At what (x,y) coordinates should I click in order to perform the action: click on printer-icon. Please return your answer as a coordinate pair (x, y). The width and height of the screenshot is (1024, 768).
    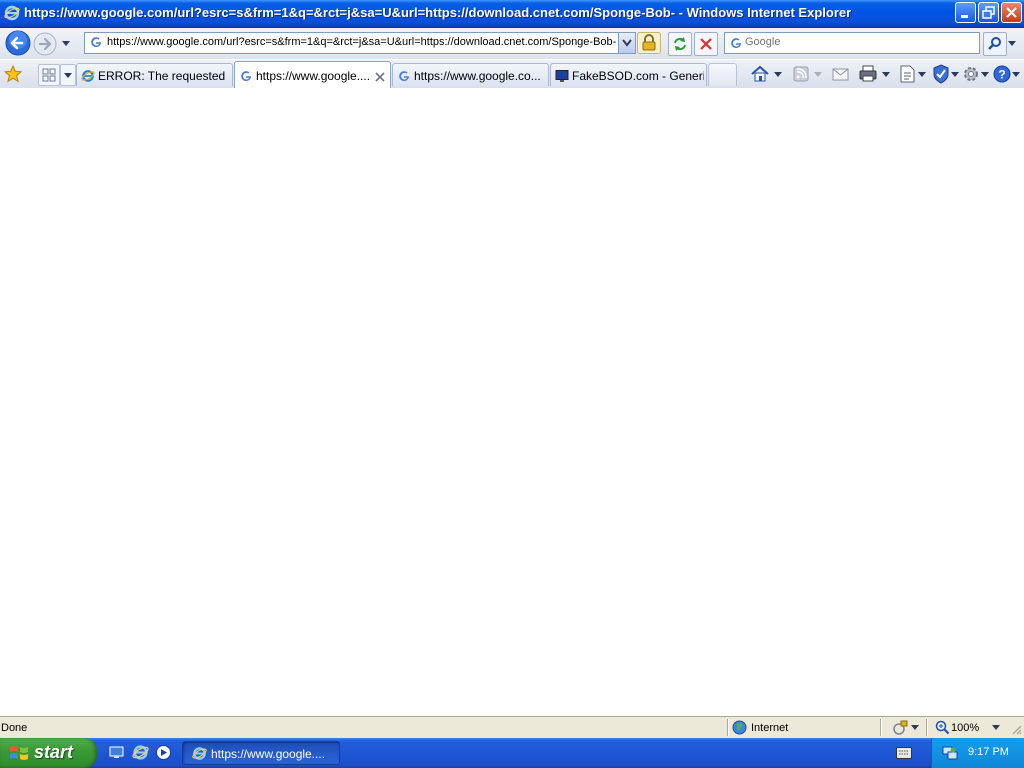
    Looking at the image, I should click on (874, 73).